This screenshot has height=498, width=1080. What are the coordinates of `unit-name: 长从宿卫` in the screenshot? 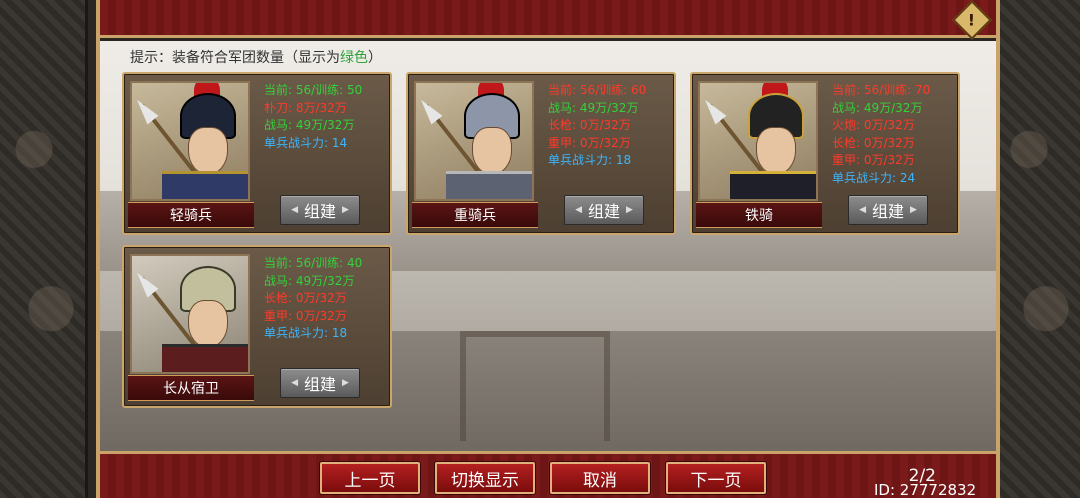 It's located at (191, 388).